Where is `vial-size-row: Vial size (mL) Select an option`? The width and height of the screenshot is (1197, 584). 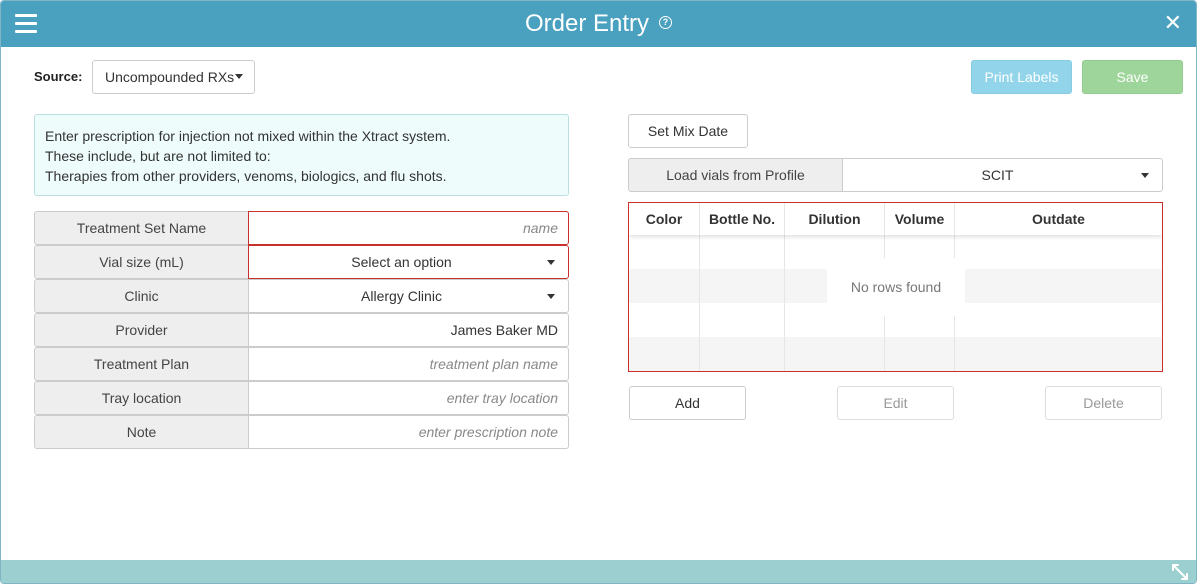
vial-size-row: Vial size (mL) Select an option is located at coordinates (301, 262).